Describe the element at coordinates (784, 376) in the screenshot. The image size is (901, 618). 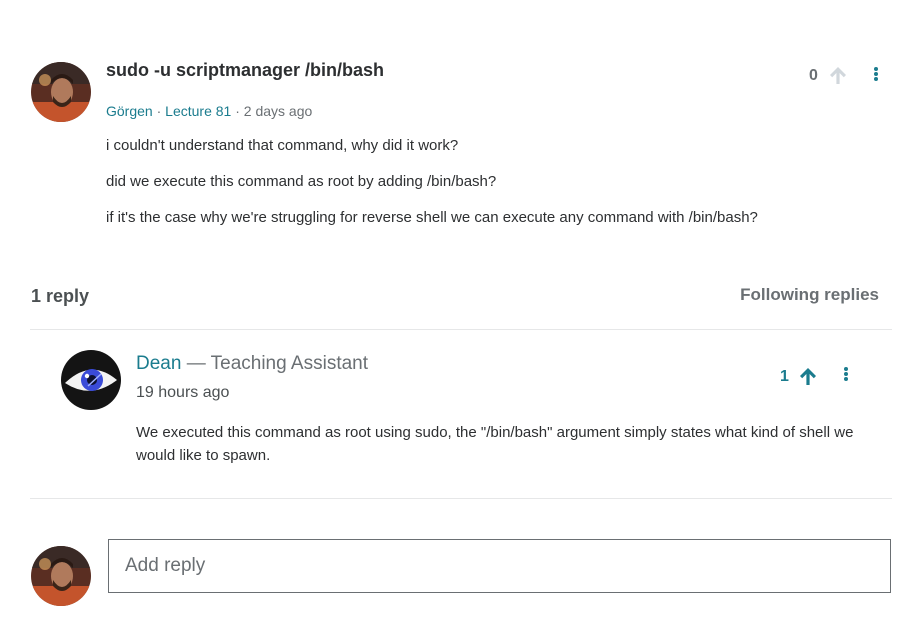
I see `reply-vote-count: 1` at that location.